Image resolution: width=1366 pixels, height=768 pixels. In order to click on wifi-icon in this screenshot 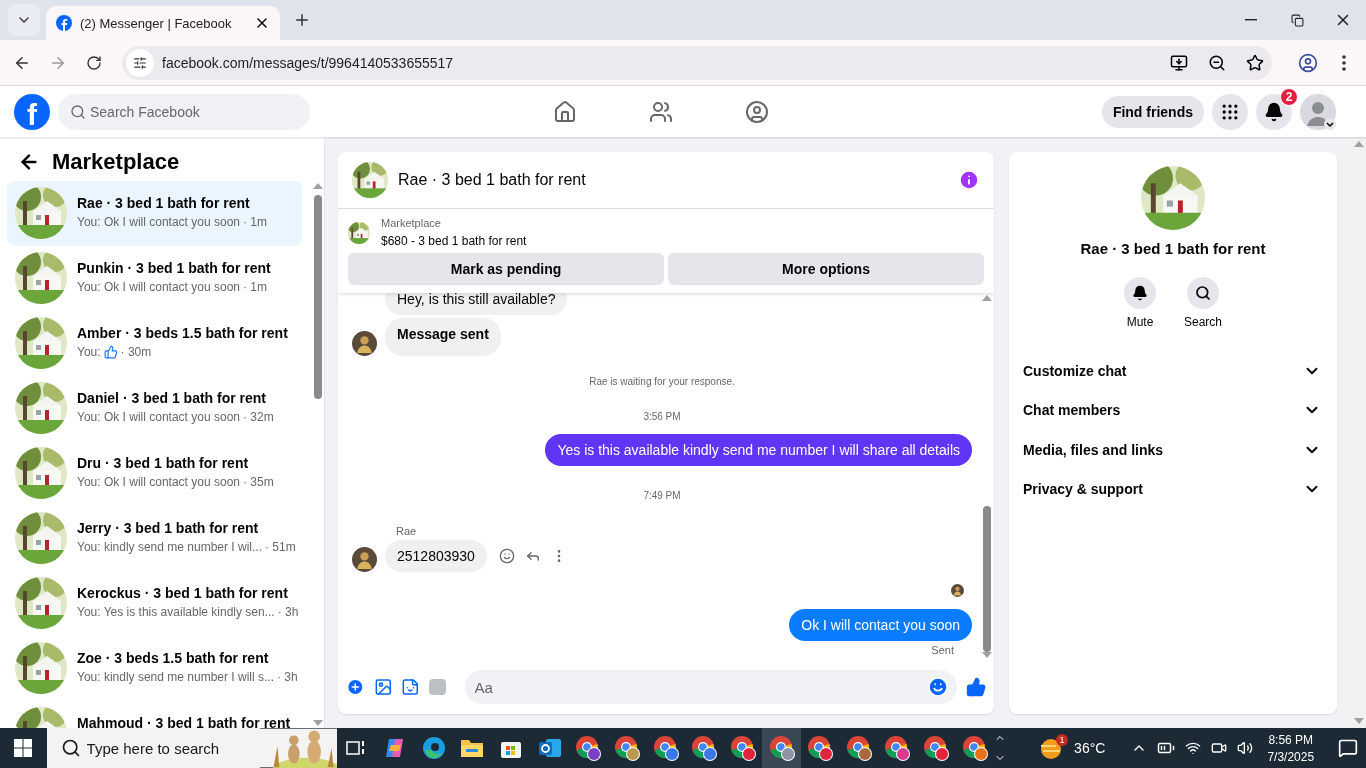, I will do `click(1193, 748)`.